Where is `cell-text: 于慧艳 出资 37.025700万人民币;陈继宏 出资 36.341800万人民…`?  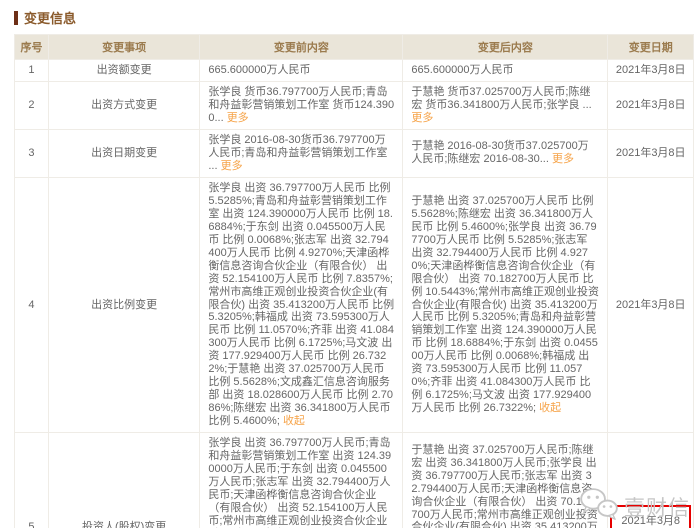 cell-text: 于慧艳 出资 37.025700万人民币;陈继宏 出资 36.341800万人民… is located at coordinates (504, 485).